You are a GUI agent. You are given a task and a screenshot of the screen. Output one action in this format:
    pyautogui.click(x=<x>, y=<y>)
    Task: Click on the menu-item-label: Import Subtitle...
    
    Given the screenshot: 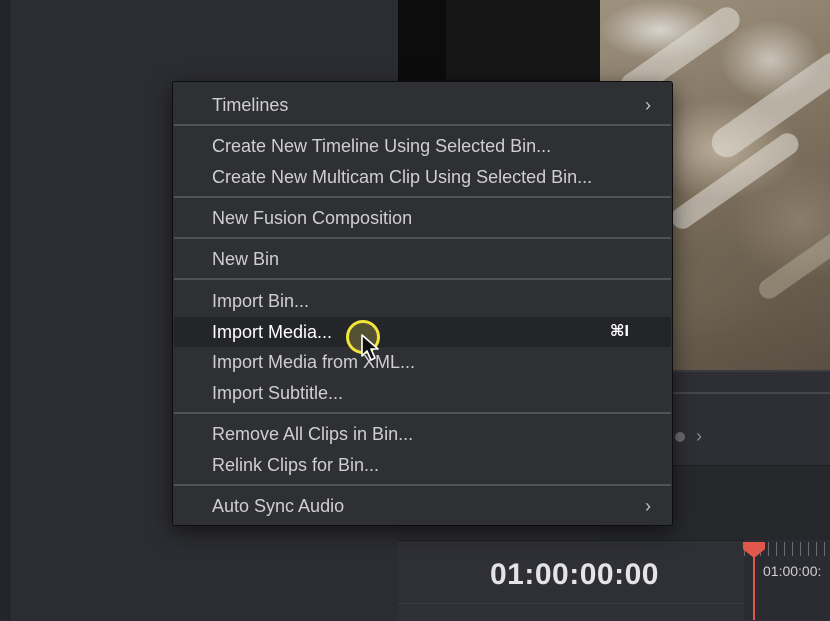 What is the action you would take?
    pyautogui.click(x=278, y=393)
    